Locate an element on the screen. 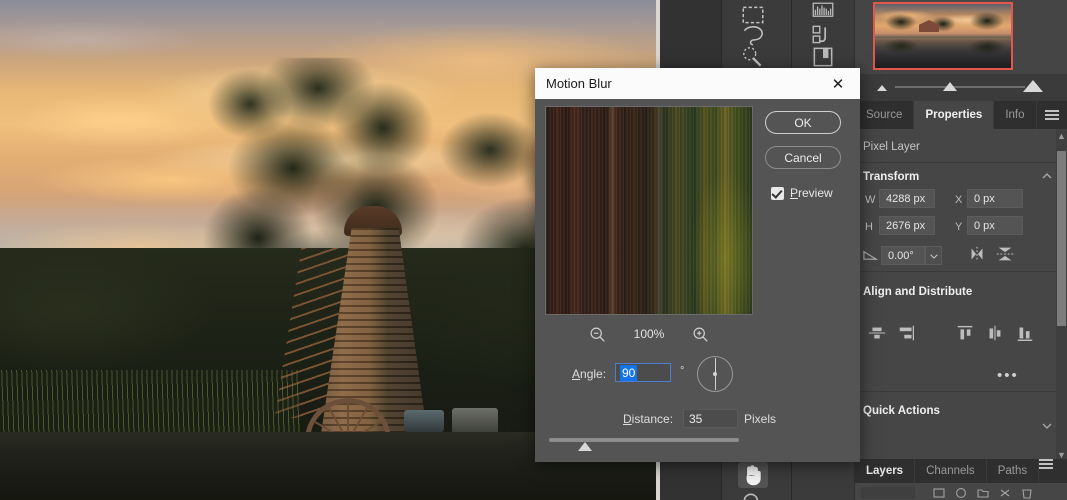  blend-mode-field is located at coordinates (888, 493).